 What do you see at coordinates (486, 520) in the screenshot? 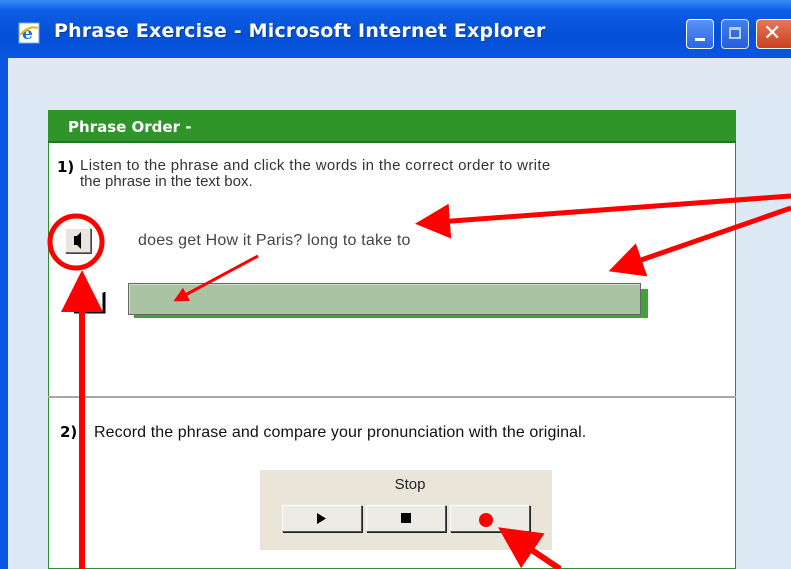
I see `record-icon` at bounding box center [486, 520].